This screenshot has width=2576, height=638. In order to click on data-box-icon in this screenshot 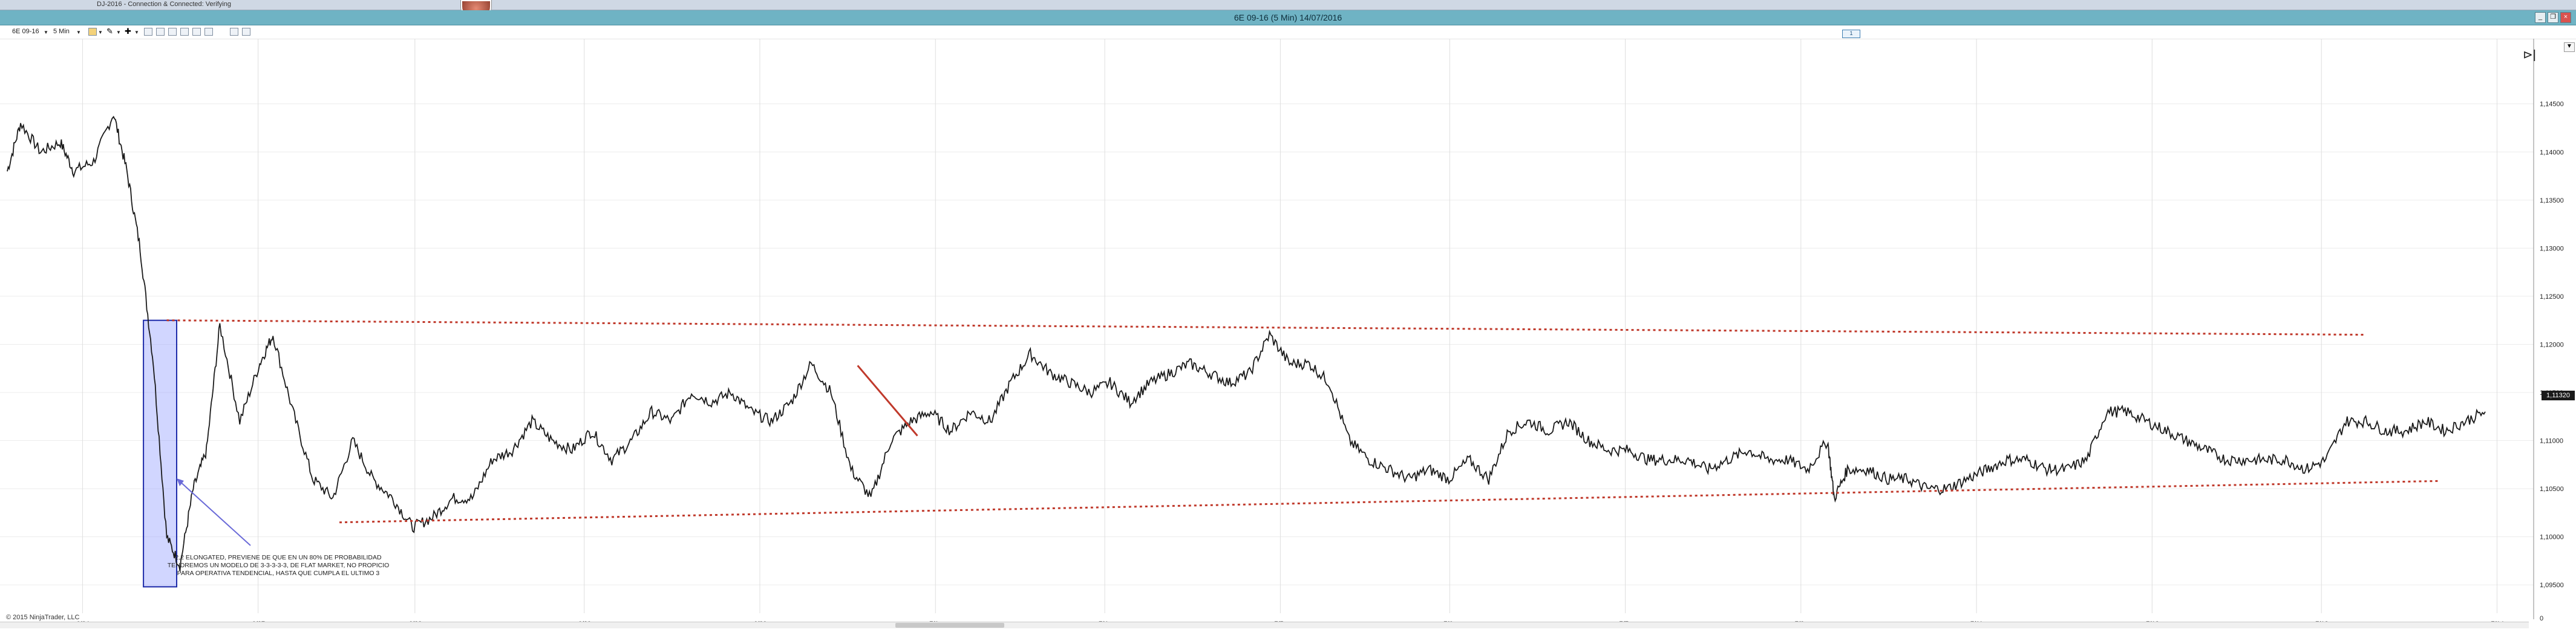, I will do `click(246, 32)`.